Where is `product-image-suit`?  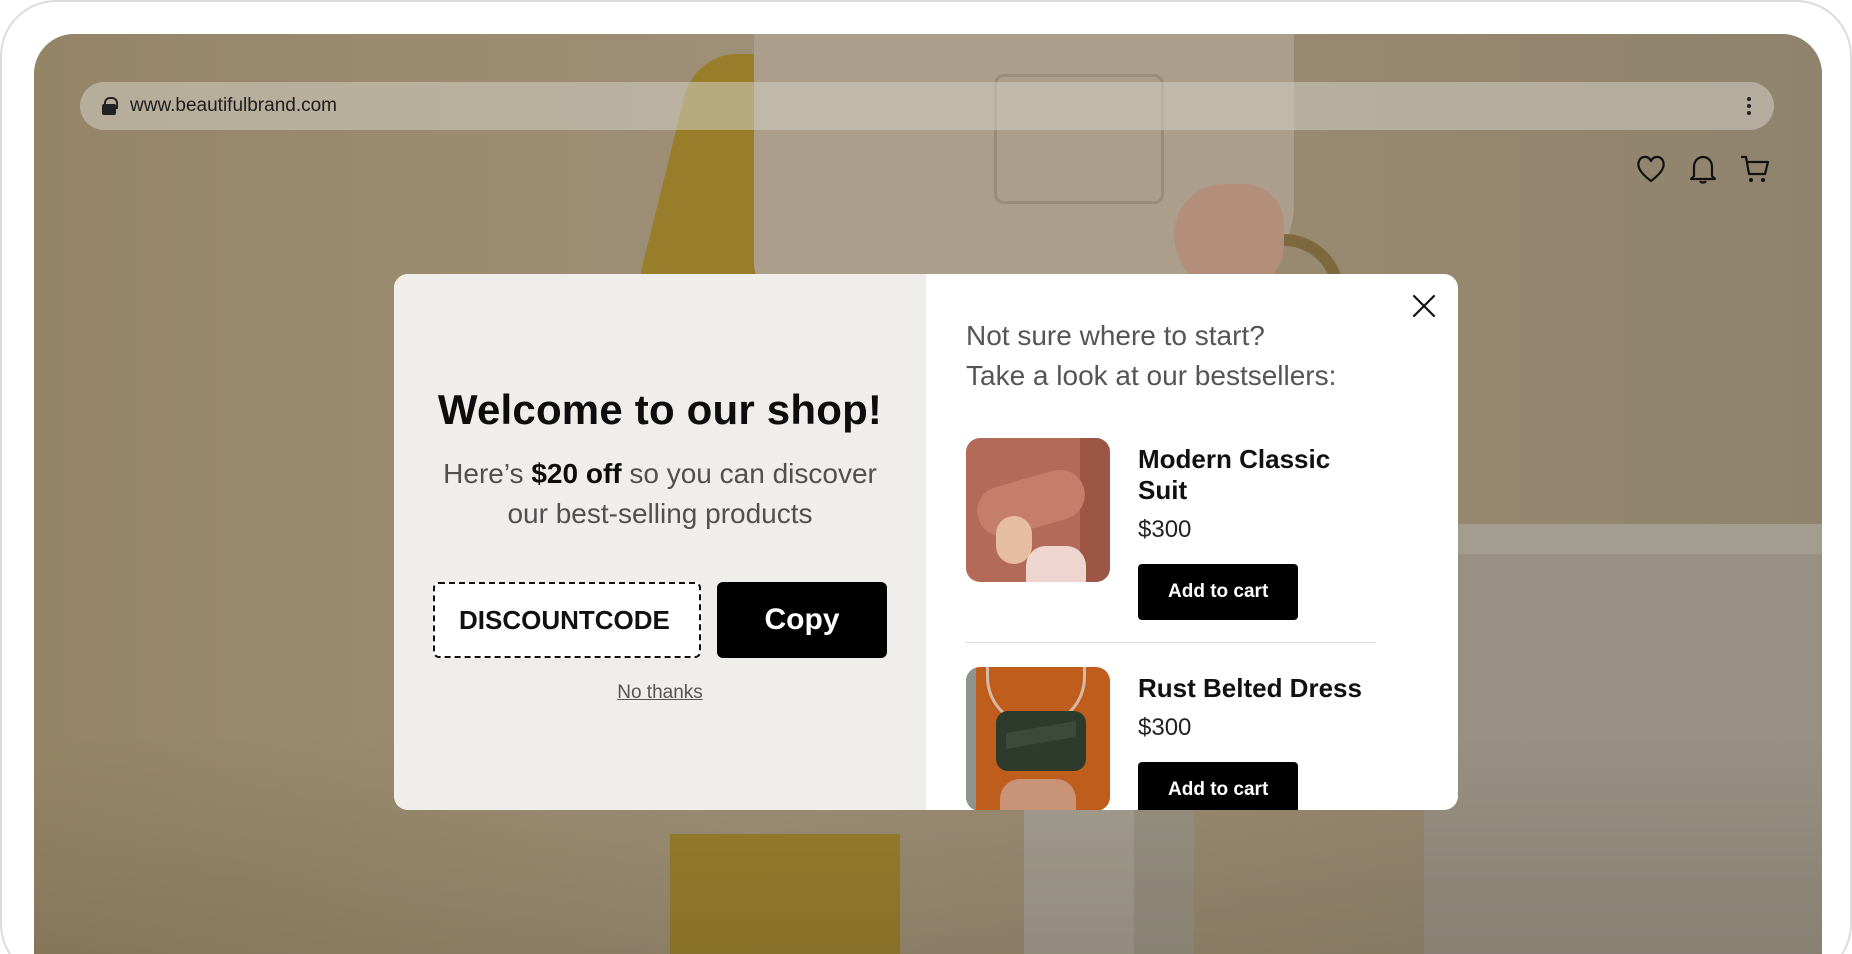 product-image-suit is located at coordinates (1038, 510).